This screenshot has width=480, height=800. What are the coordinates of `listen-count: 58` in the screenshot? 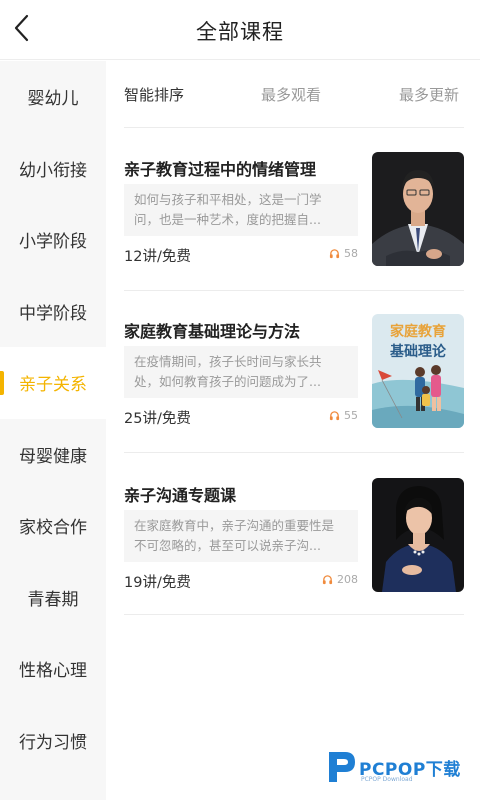 It's located at (343, 253).